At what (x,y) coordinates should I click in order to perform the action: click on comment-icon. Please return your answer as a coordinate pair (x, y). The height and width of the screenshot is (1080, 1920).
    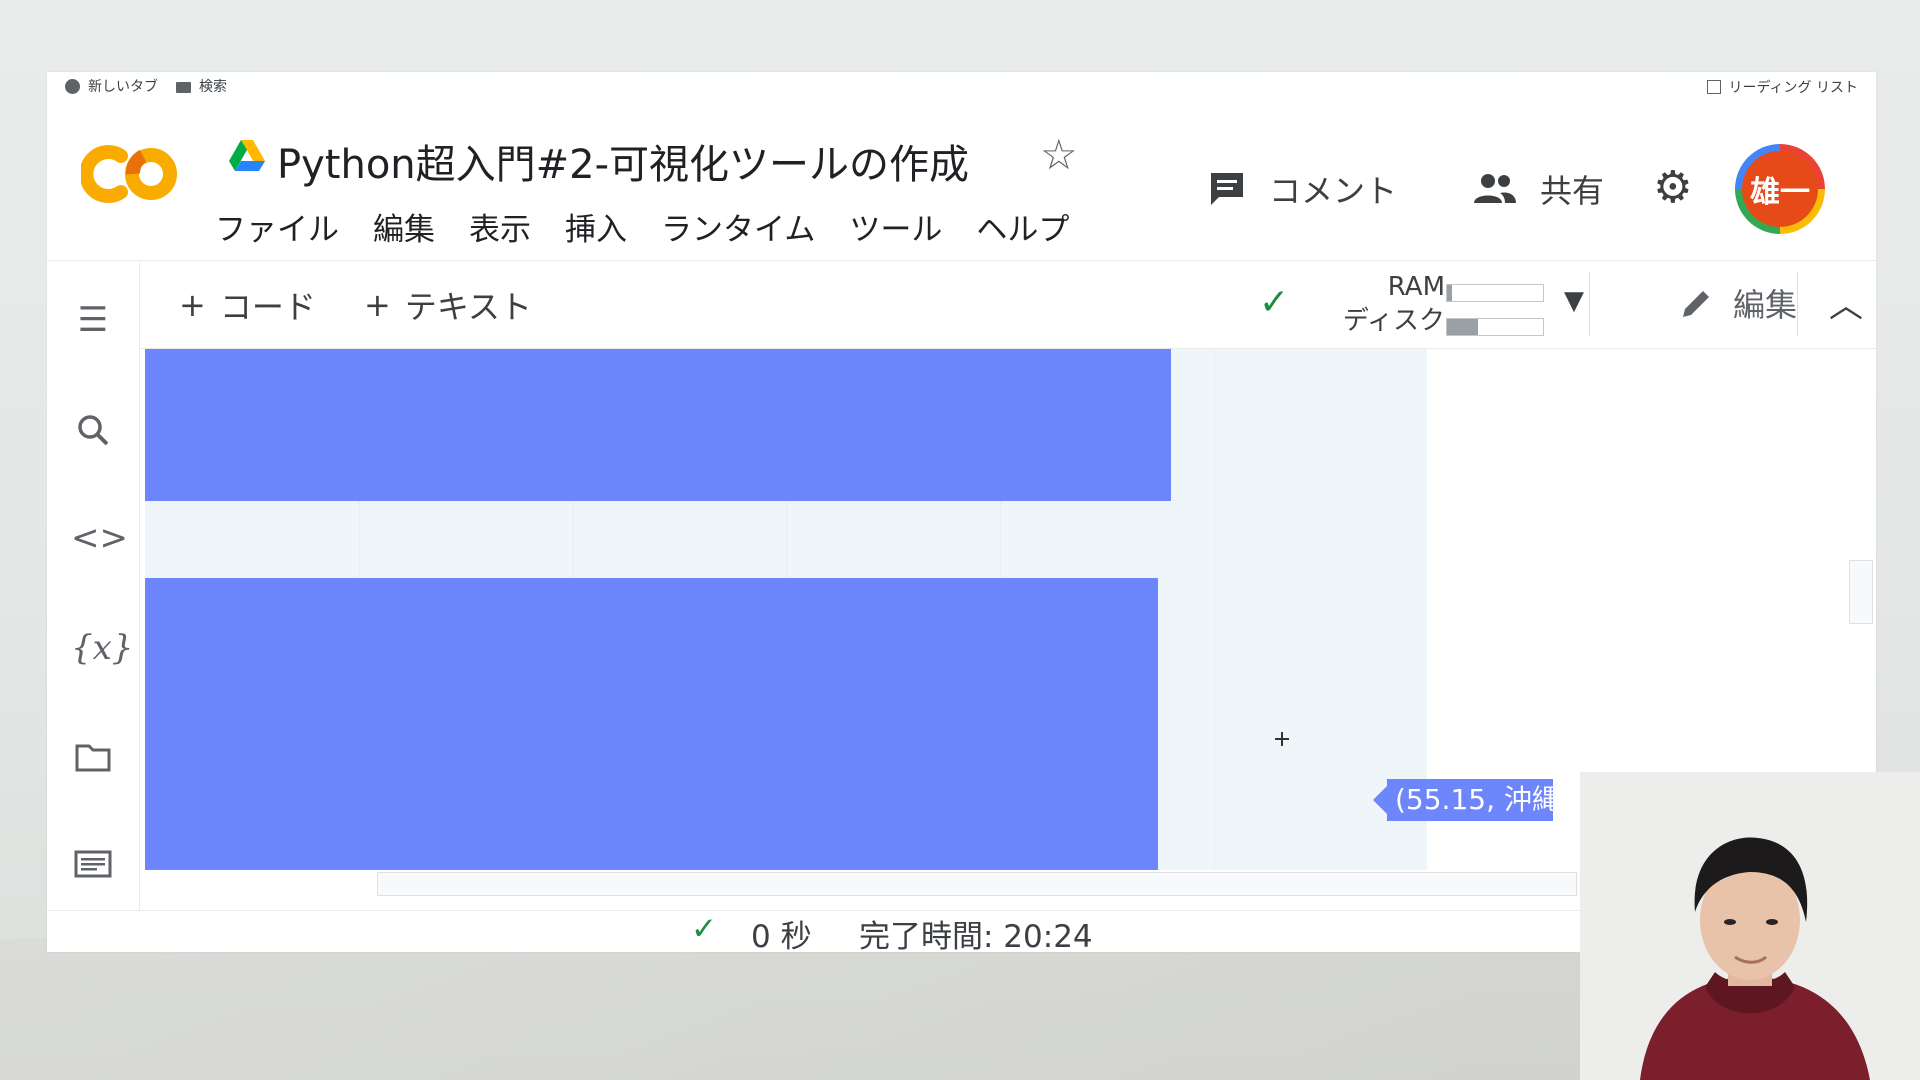
    Looking at the image, I should click on (1227, 189).